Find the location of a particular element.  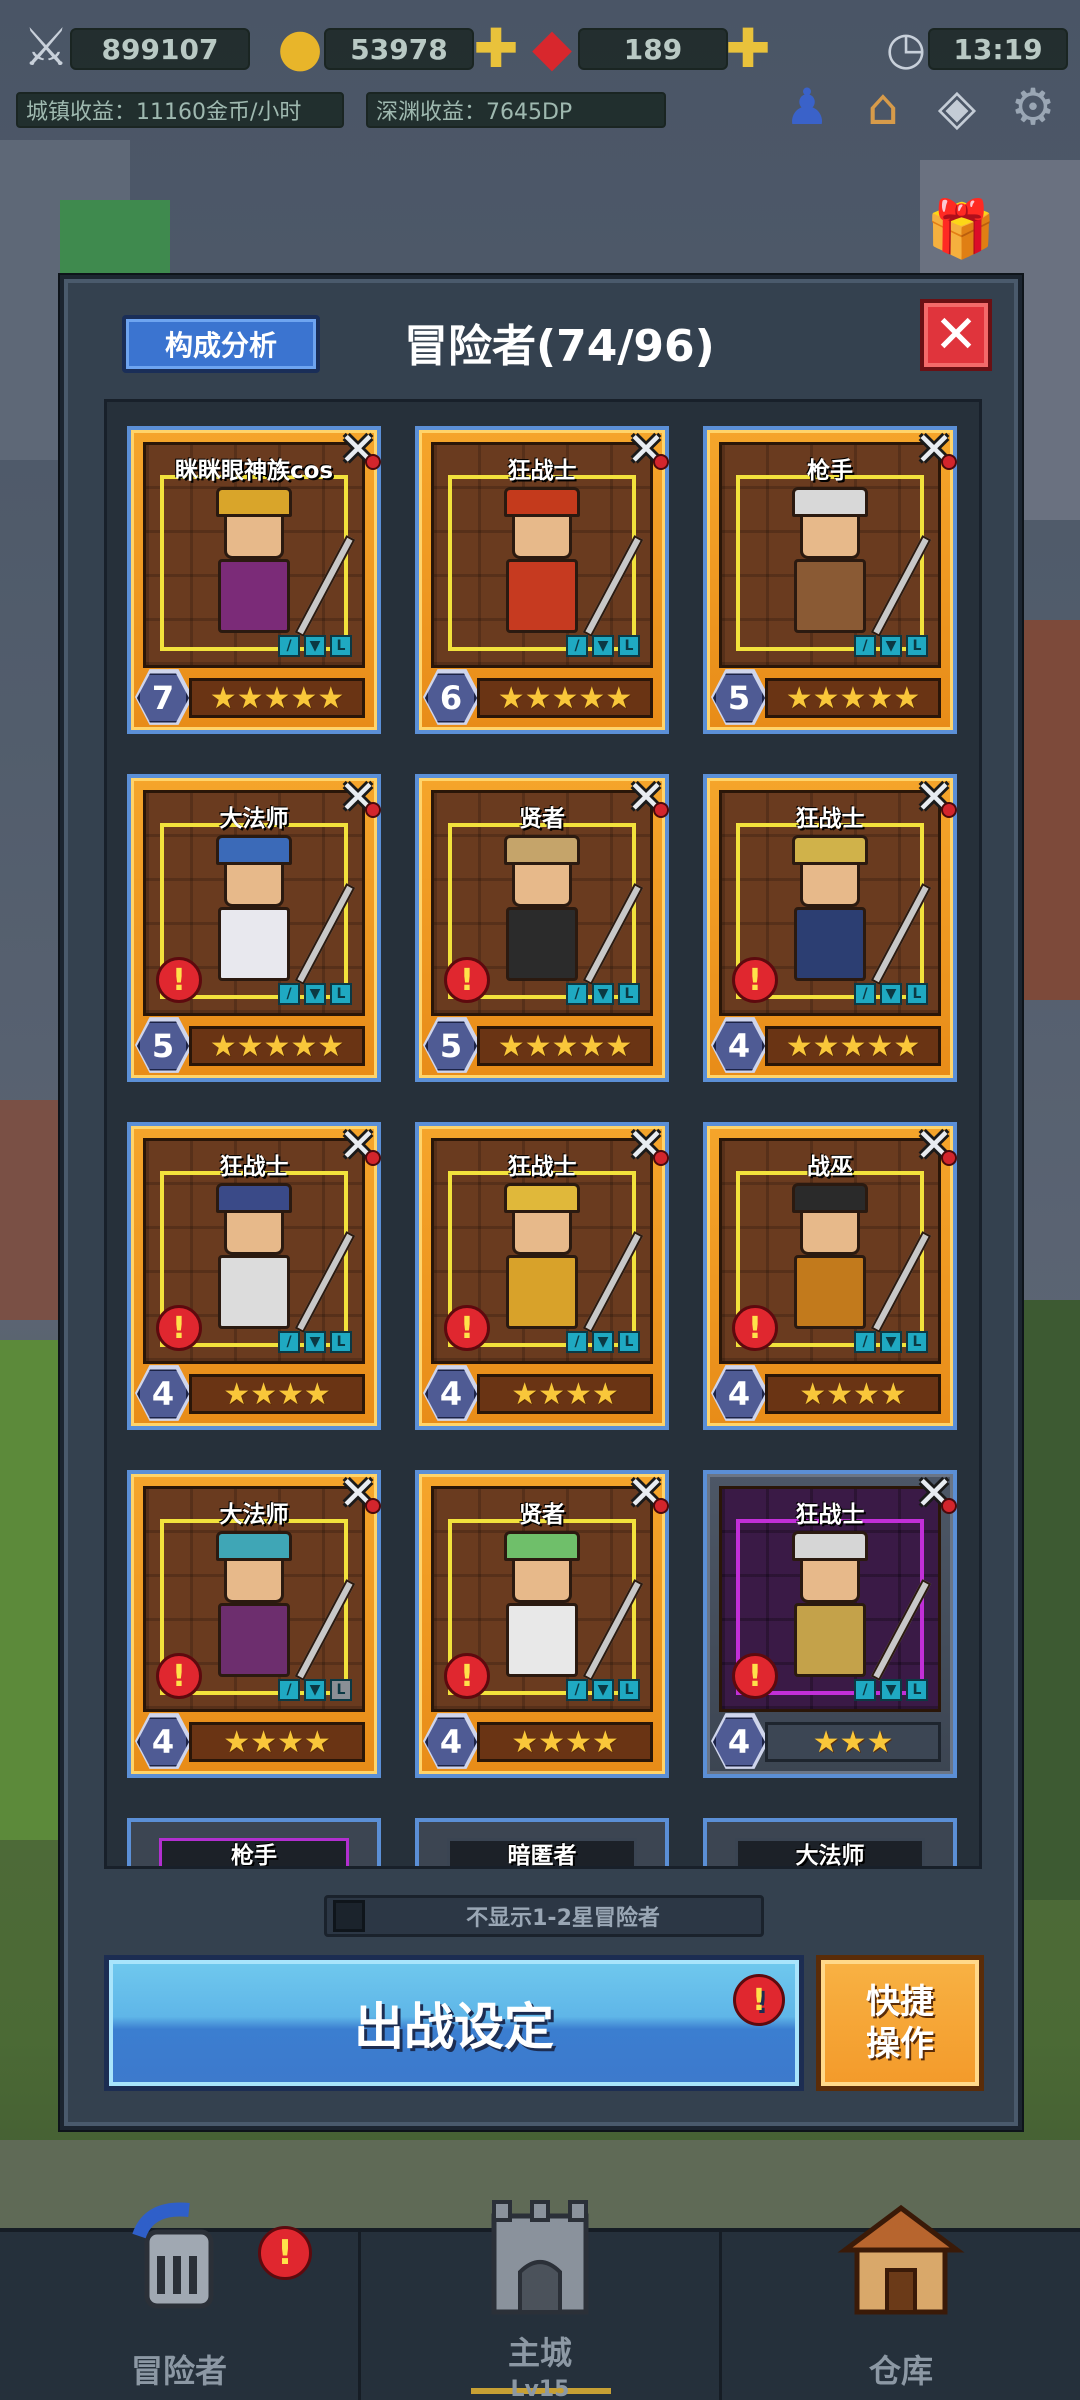

adventurer-card: 狂战士 / ▼ L ! ✕ 4 ★★★★★ is located at coordinates (830, 926).